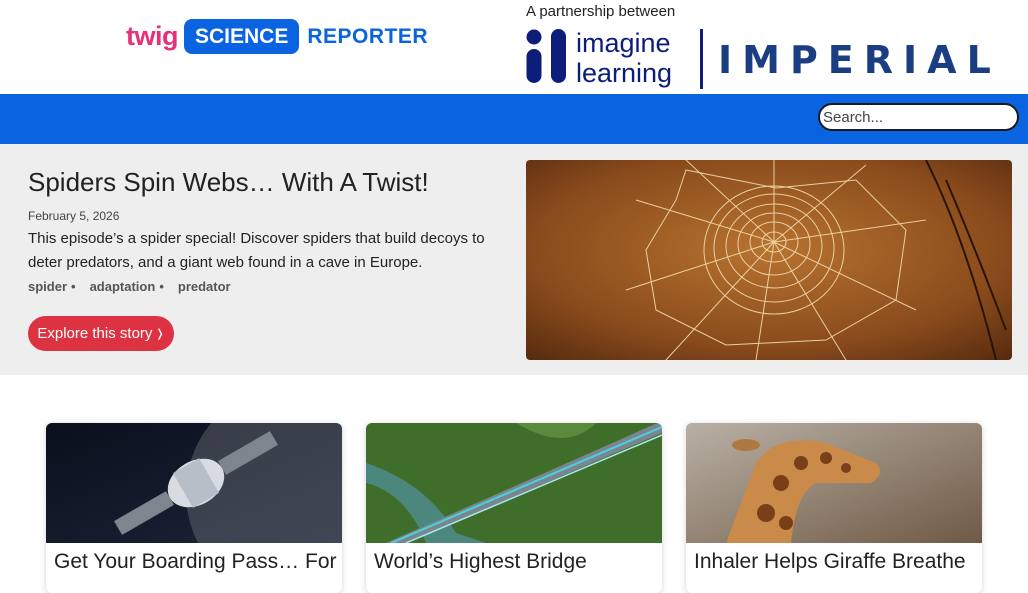  I want to click on tag-spider: spider •, so click(52, 286).